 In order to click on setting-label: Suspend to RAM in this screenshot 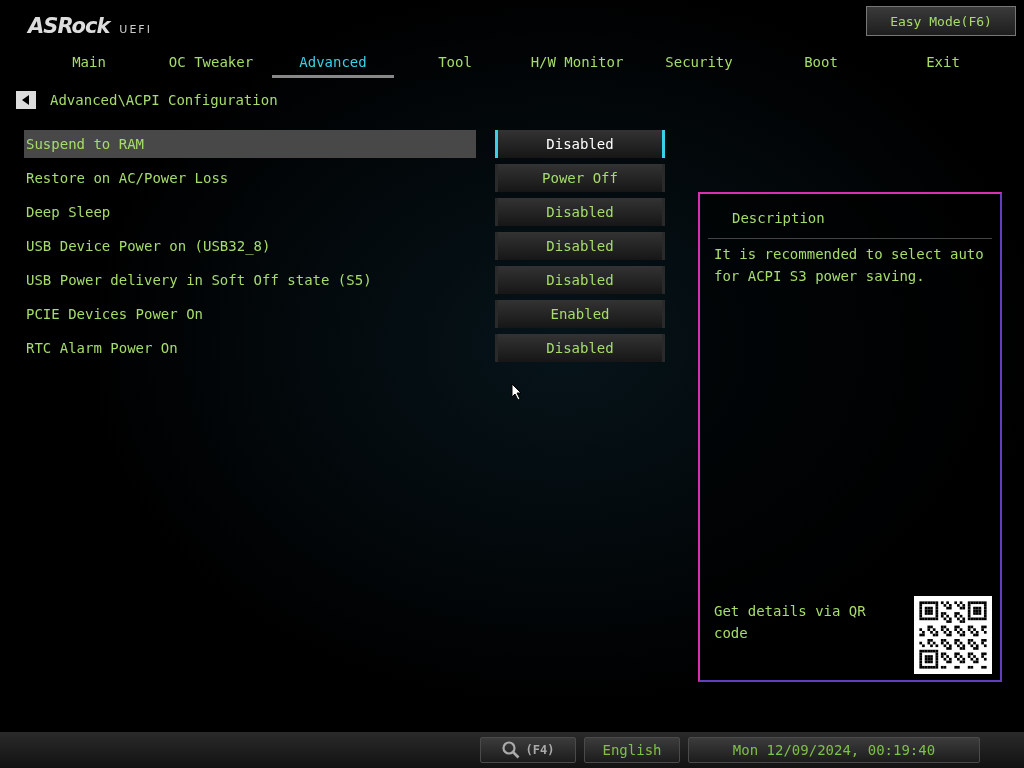, I will do `click(250, 144)`.